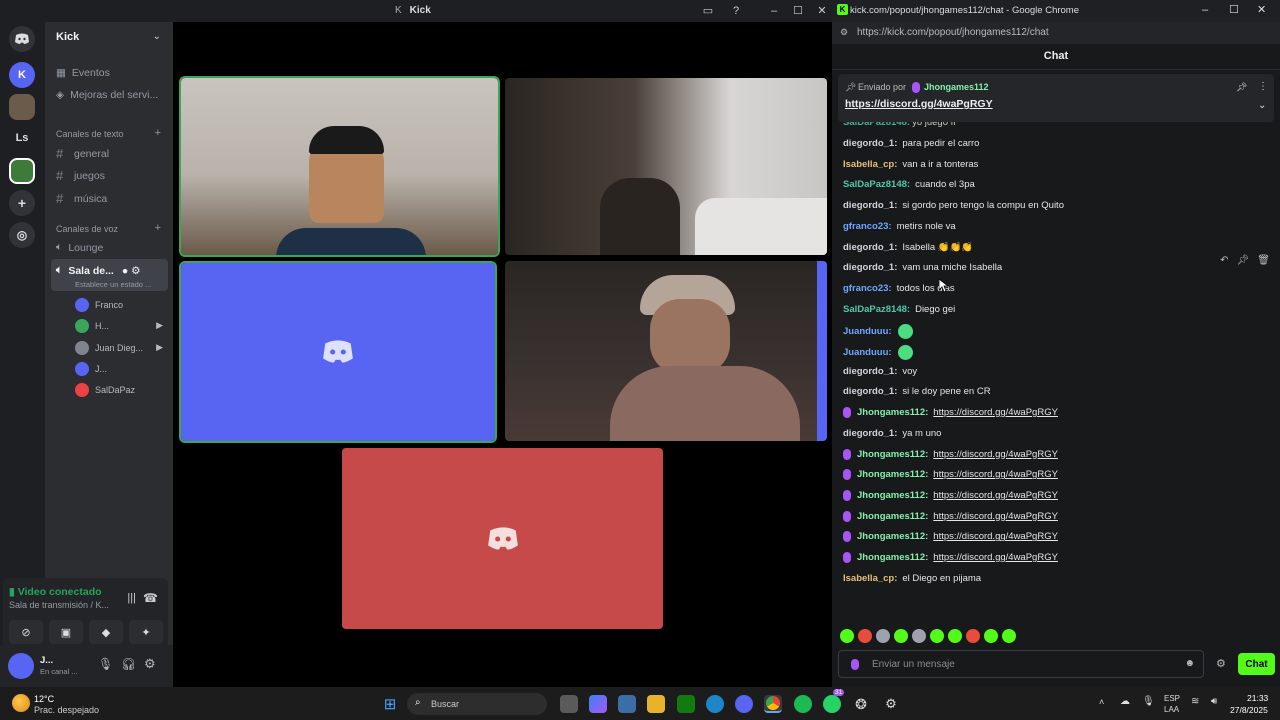  What do you see at coordinates (21, 703) in the screenshot?
I see `weather-icon` at bounding box center [21, 703].